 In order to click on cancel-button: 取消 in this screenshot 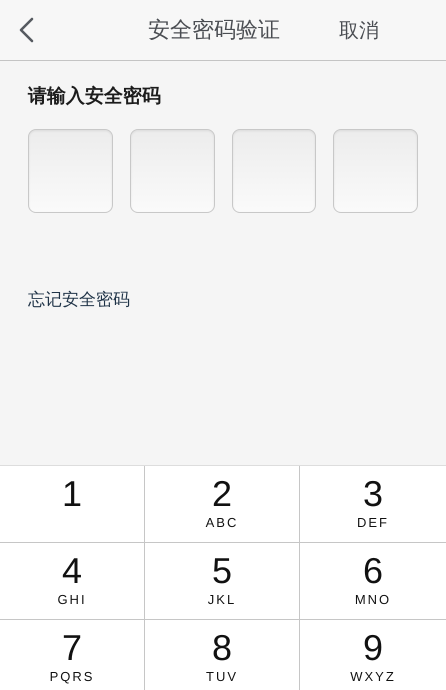, I will do `click(359, 30)`.